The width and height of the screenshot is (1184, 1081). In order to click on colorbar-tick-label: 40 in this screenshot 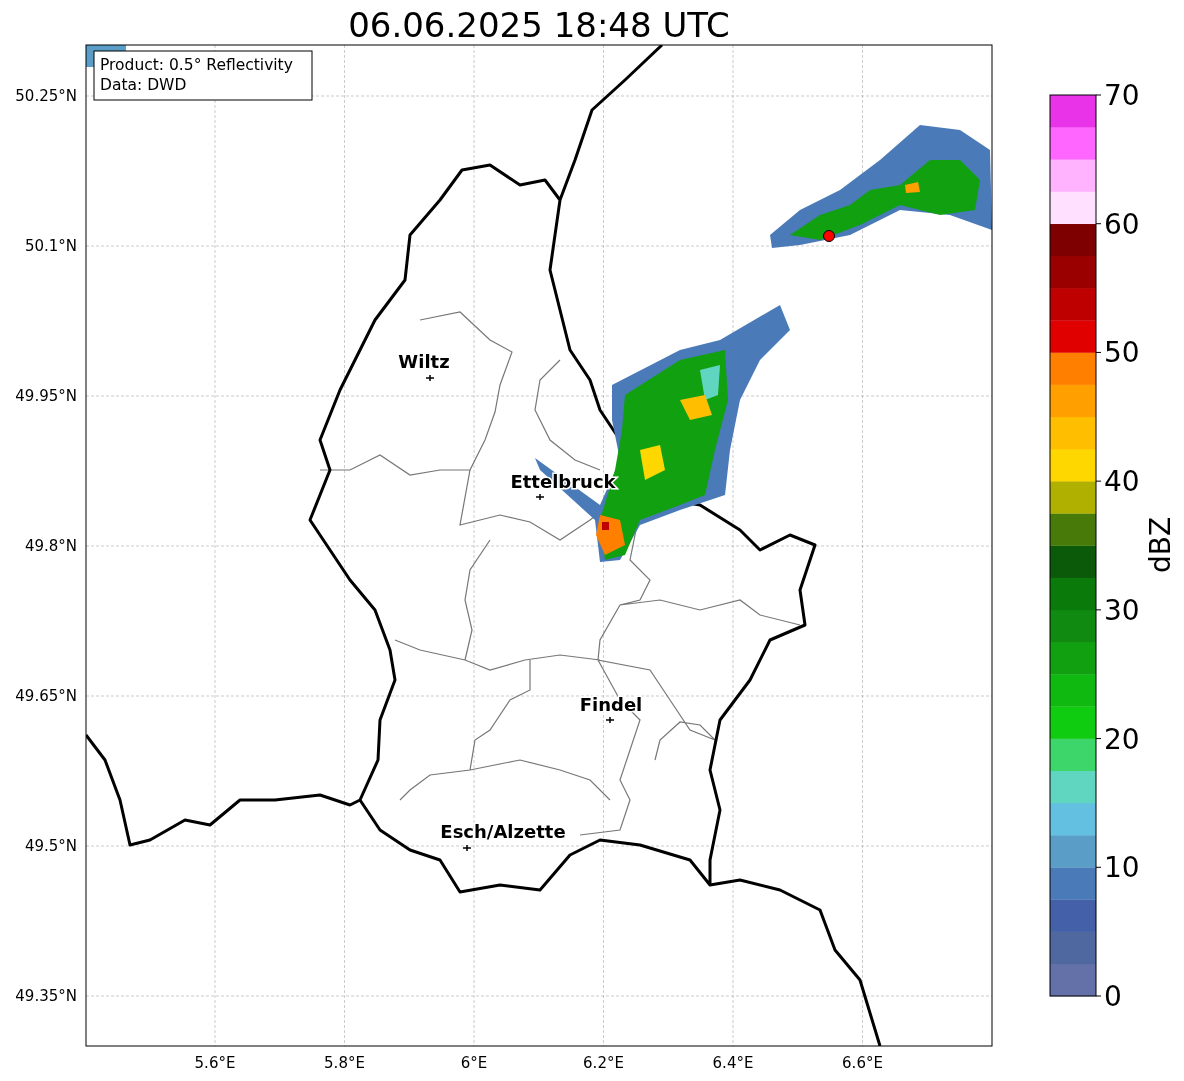, I will do `click(1122, 482)`.